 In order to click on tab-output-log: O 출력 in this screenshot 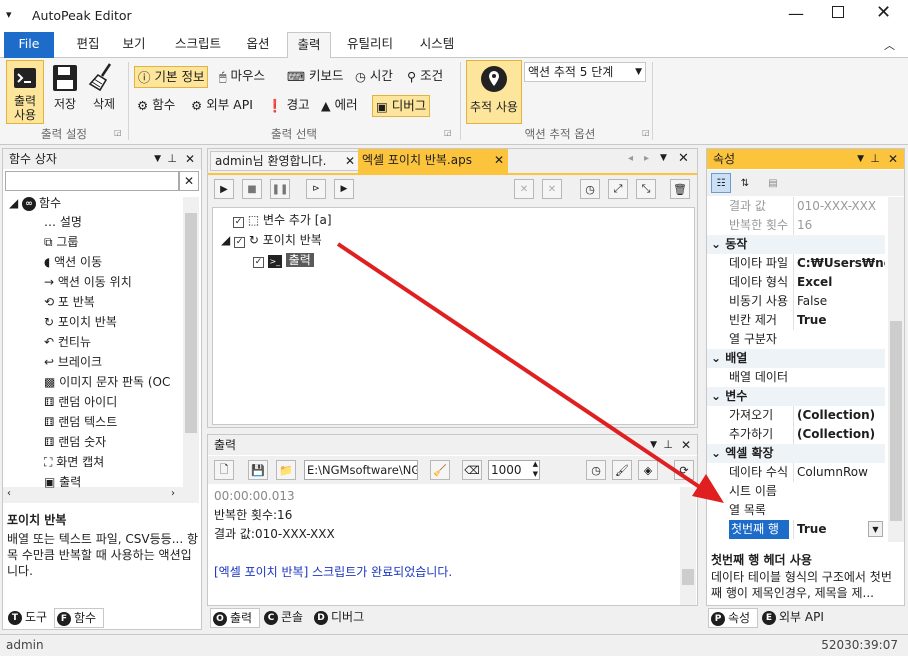, I will do `click(235, 618)`.